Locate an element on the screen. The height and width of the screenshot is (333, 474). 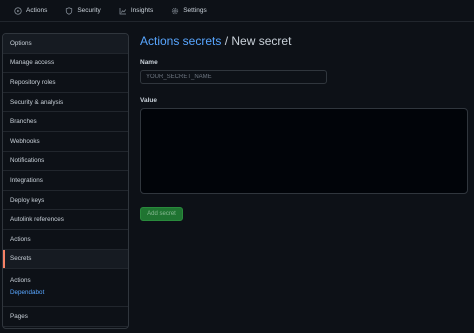
nav-label: Settings is located at coordinates (195, 10).